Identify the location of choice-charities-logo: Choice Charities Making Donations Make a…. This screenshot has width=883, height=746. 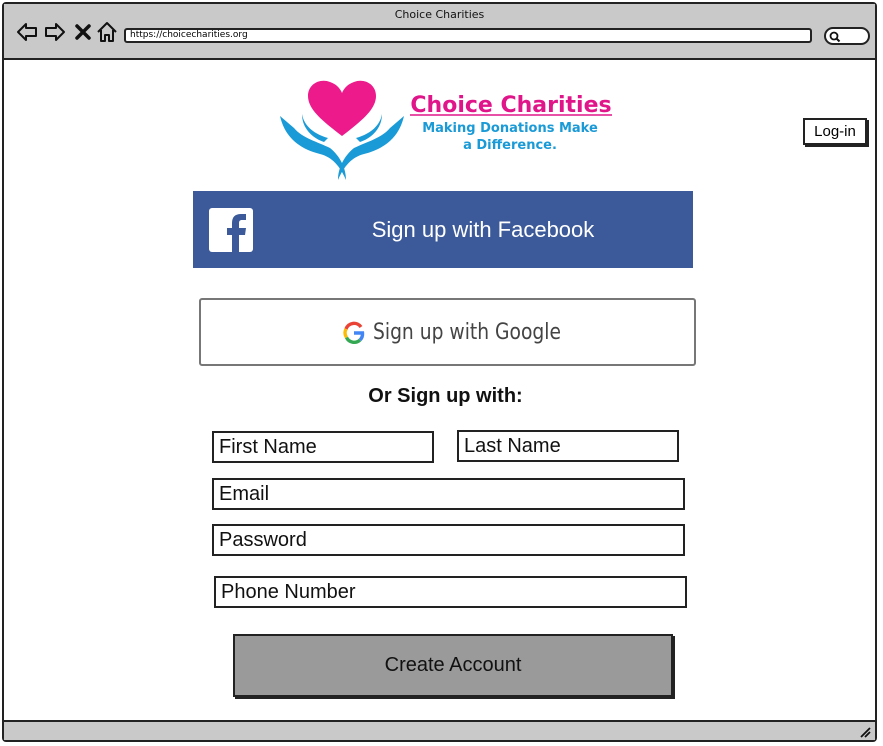
(446, 130).